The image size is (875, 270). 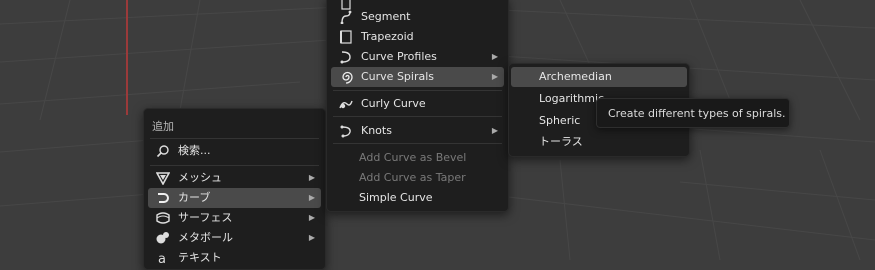 What do you see at coordinates (234, 238) in the screenshot?
I see `menu-item-metaball: メタボール ▶` at bounding box center [234, 238].